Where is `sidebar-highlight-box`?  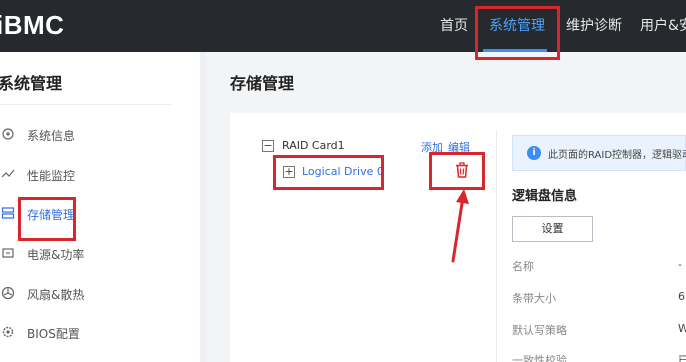
sidebar-highlight-box is located at coordinates (47, 219).